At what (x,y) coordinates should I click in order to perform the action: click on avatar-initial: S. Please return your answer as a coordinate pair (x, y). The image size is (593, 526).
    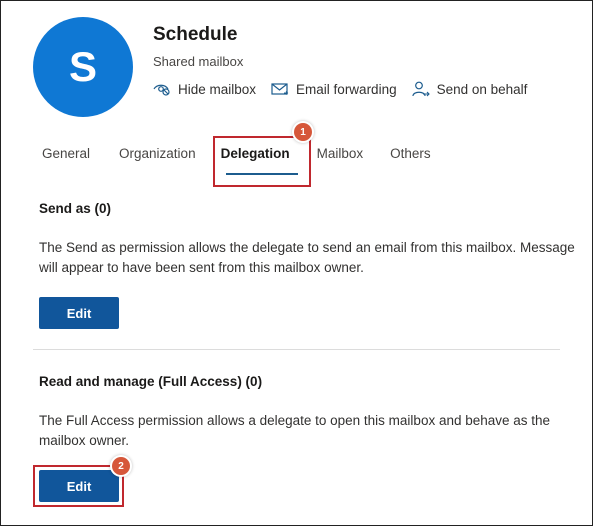
    Looking at the image, I should click on (82, 66).